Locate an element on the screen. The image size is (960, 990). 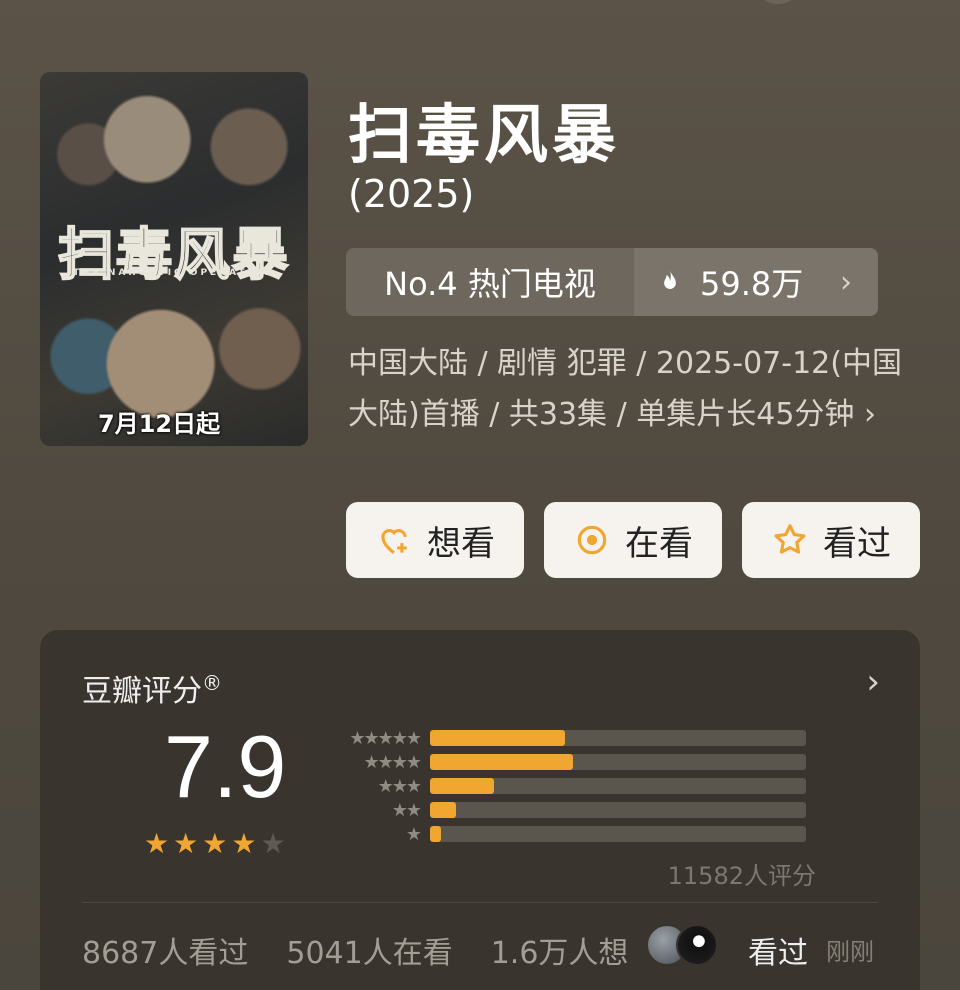
poster-date: 7月12日起 is located at coordinates (159, 424).